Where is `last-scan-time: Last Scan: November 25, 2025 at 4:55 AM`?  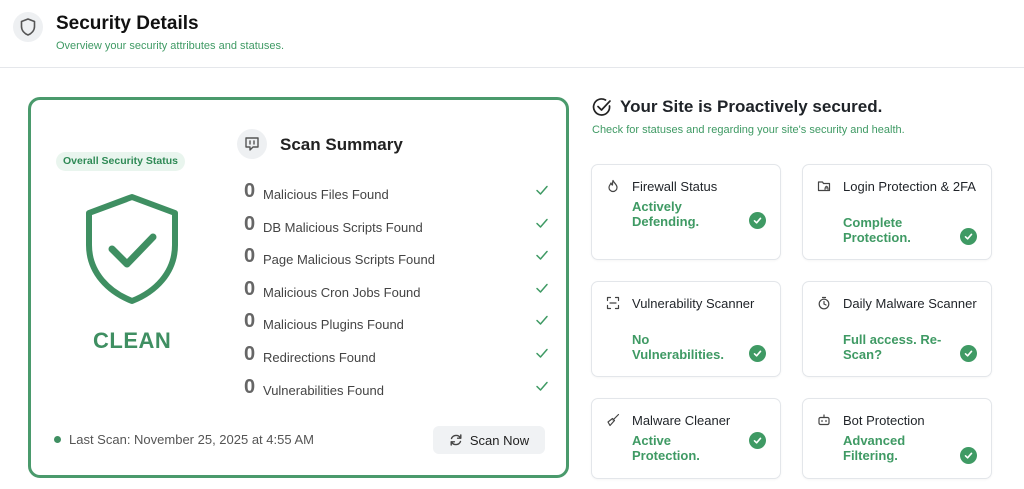 last-scan-time: Last Scan: November 25, 2025 at 4:55 AM is located at coordinates (191, 439).